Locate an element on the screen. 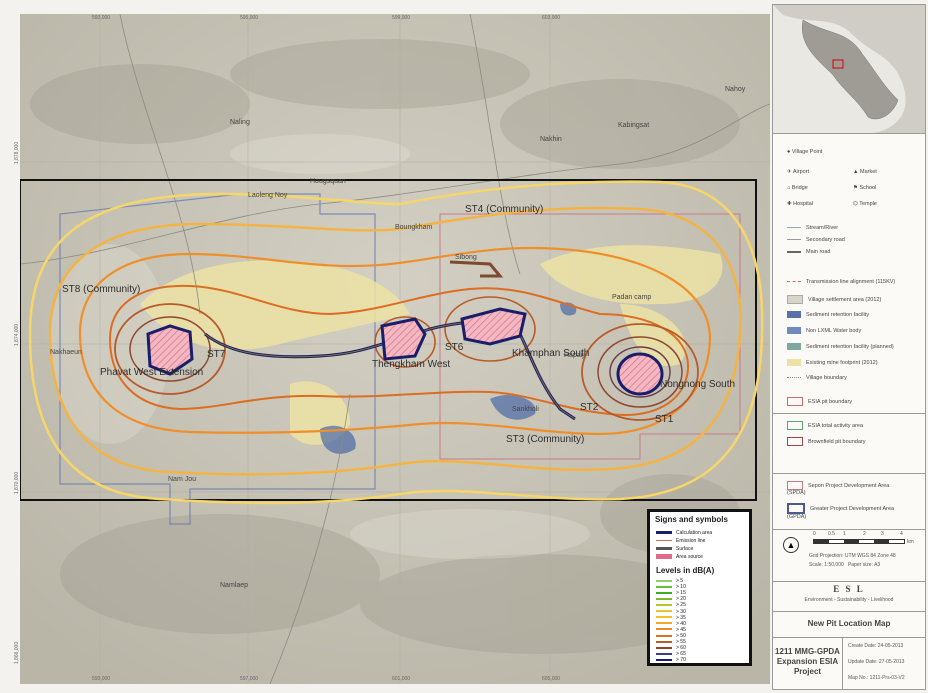  scale-tick: 4 is located at coordinates (901, 534).